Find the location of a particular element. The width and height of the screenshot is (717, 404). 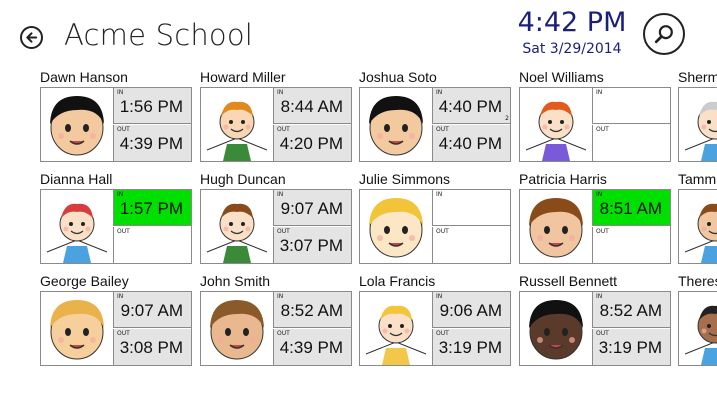

check-in-time: 1:56 PM is located at coordinates (151, 106).